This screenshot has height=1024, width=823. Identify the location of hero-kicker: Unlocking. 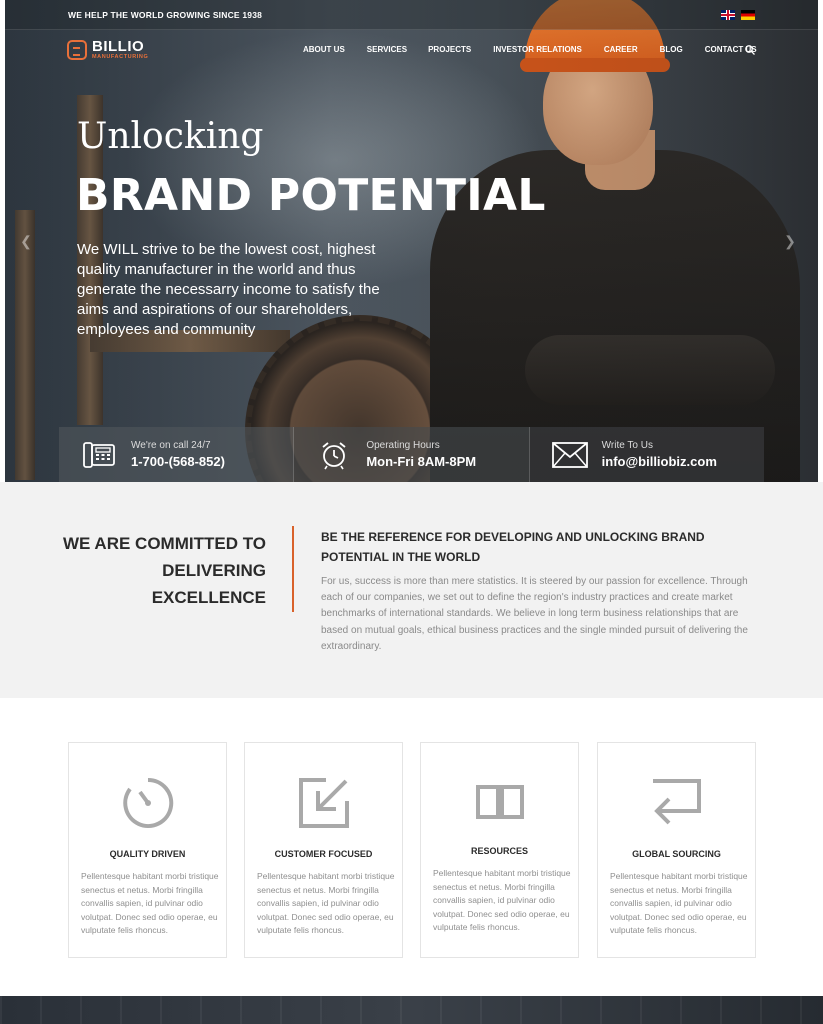
(170, 136).